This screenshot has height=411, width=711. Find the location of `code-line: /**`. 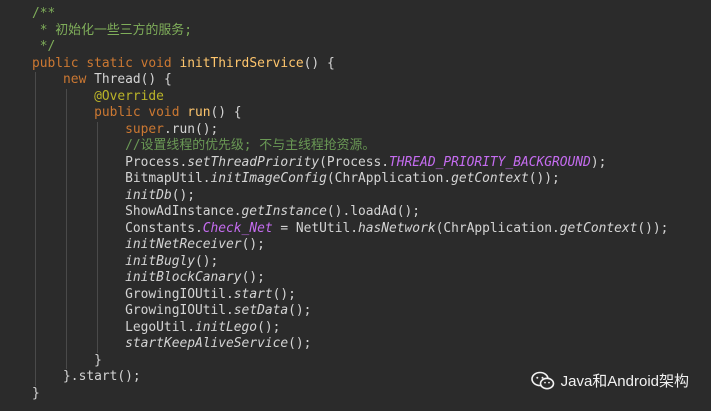

code-line: /** is located at coordinates (334, 14).